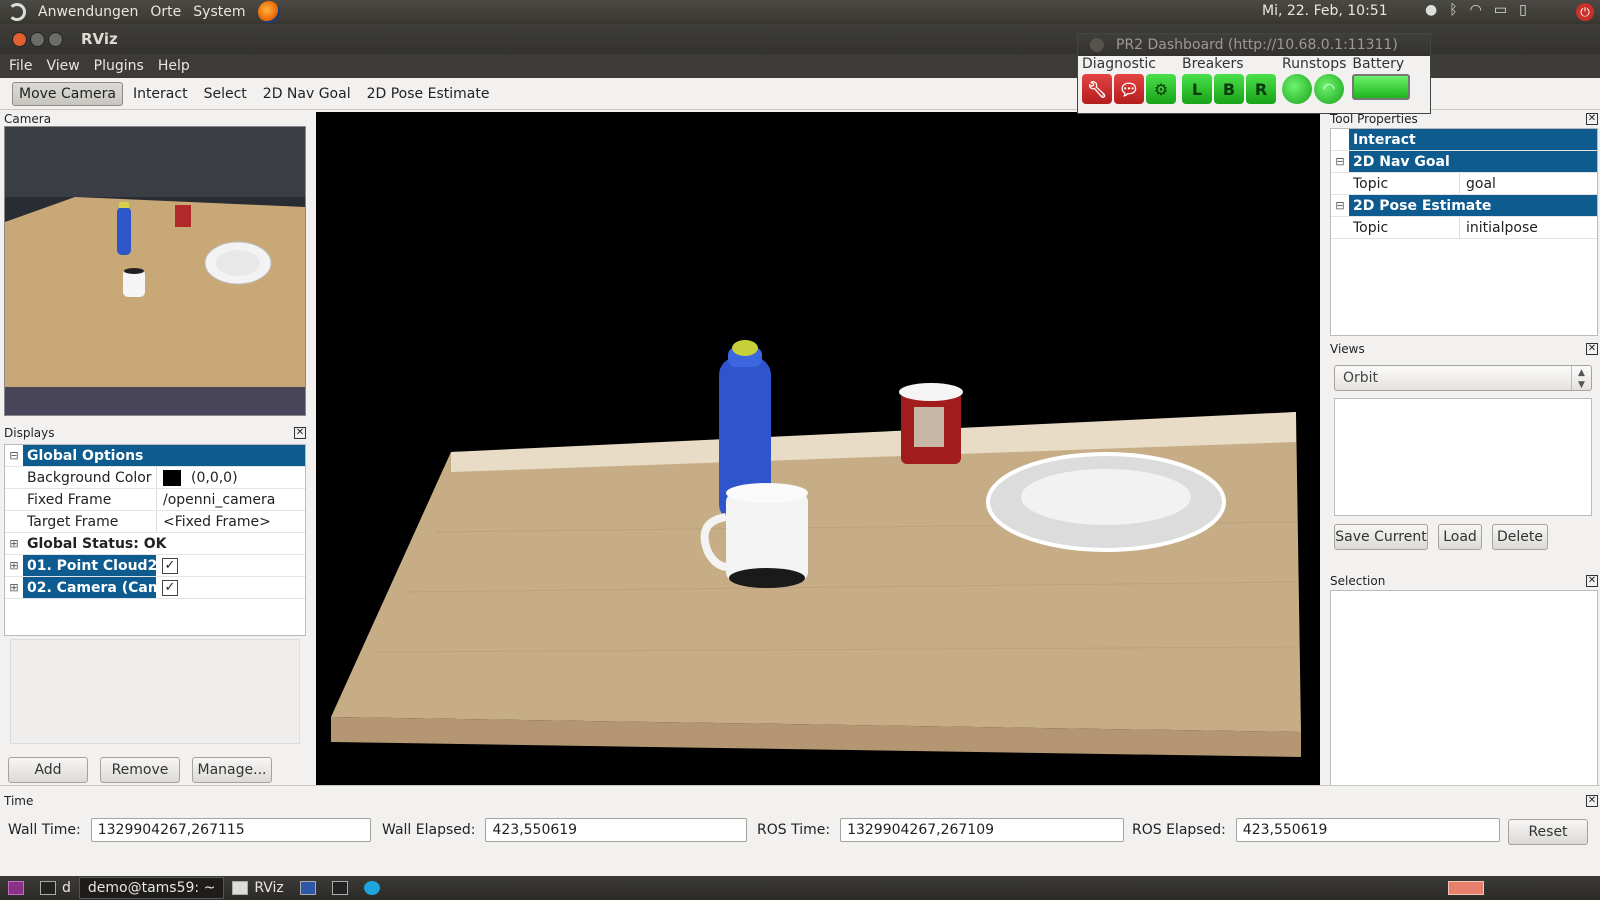 The image size is (1600, 900). Describe the element at coordinates (1464, 697) in the screenshot. I see `selection-list` at that location.